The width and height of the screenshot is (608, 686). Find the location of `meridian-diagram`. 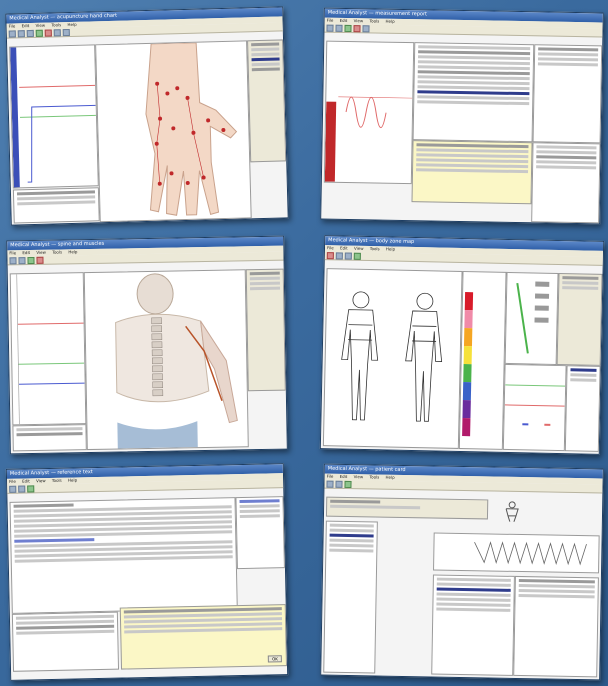

meridian-diagram is located at coordinates (531, 318).